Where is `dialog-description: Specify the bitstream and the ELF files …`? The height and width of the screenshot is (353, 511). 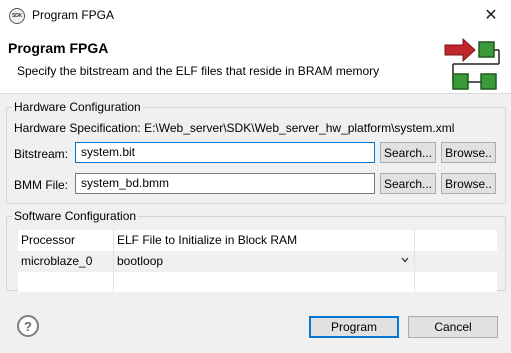 dialog-description: Specify the bitstream and the ELF files … is located at coordinates (198, 71).